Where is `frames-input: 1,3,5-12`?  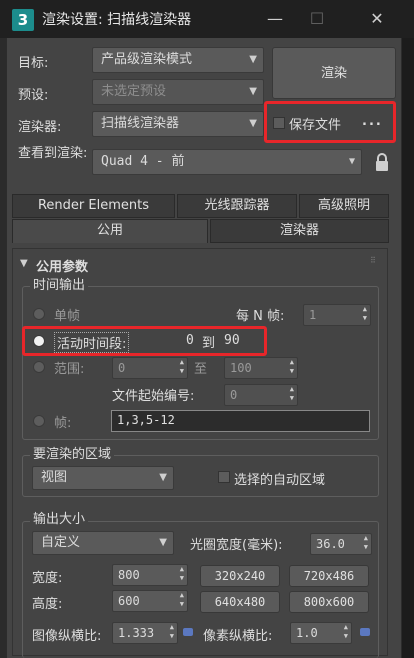
frames-input: 1,3,5-12 is located at coordinates (240, 421).